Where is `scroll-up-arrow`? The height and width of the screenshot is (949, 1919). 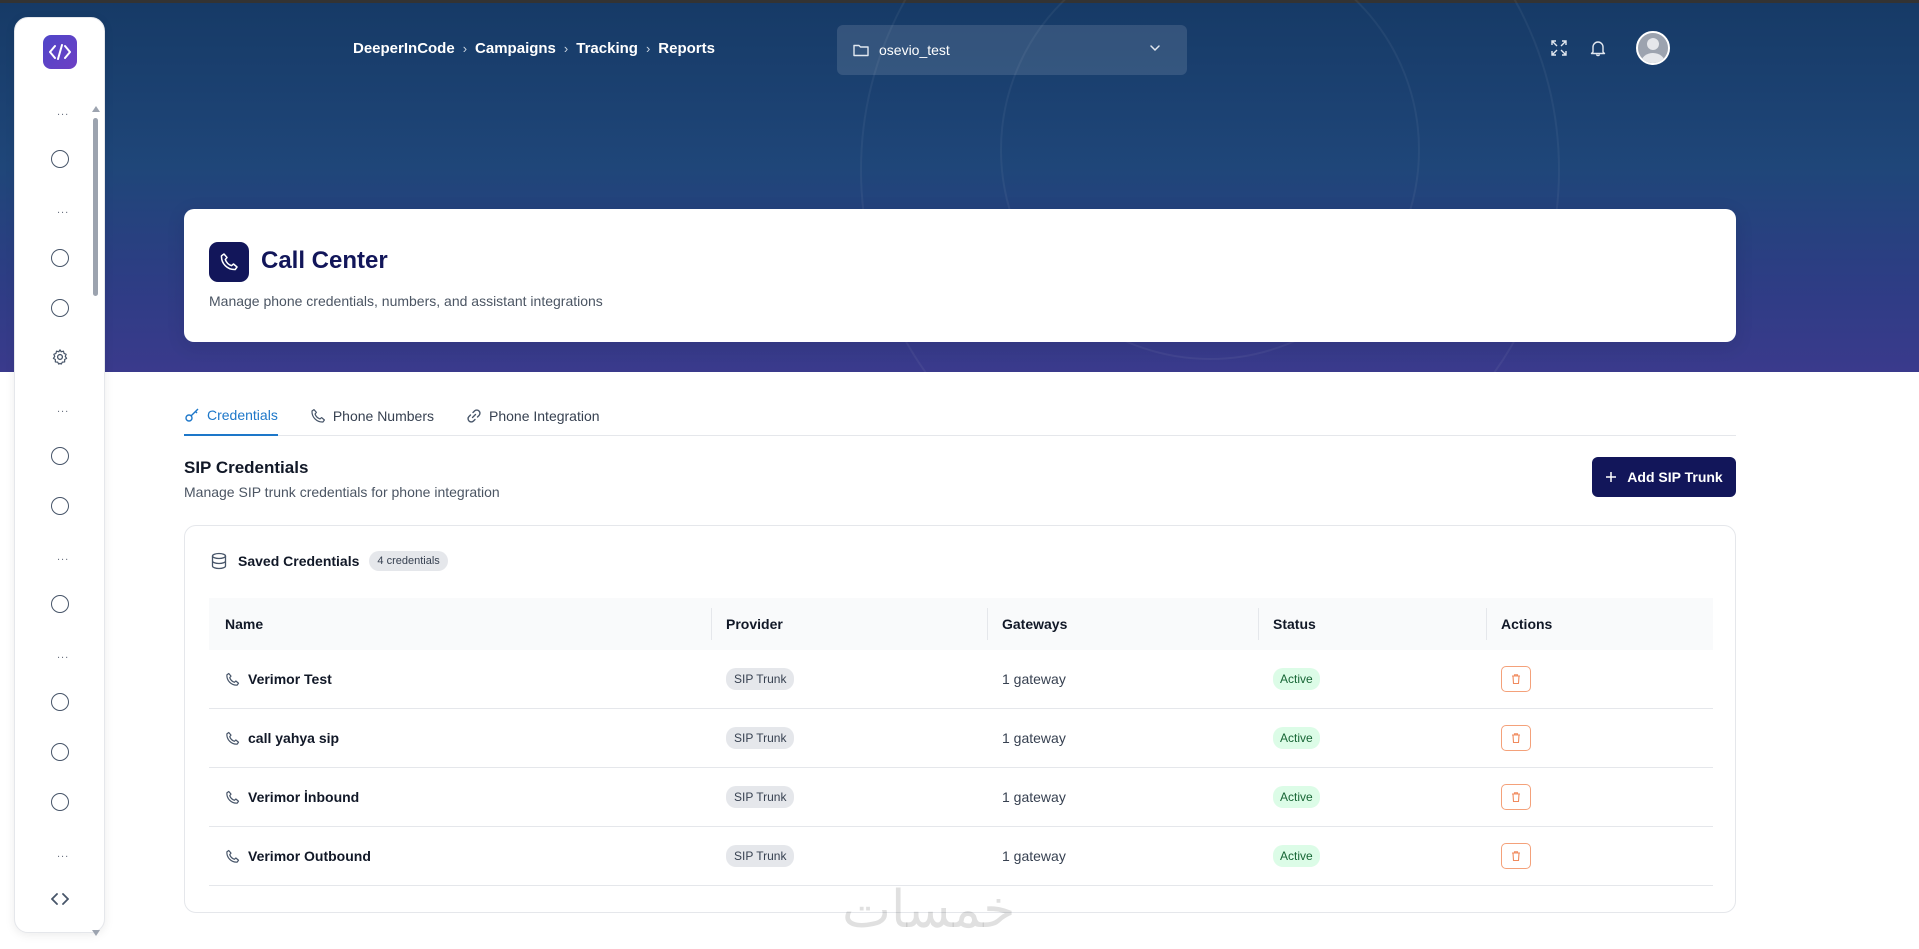
scroll-up-arrow is located at coordinates (96, 109).